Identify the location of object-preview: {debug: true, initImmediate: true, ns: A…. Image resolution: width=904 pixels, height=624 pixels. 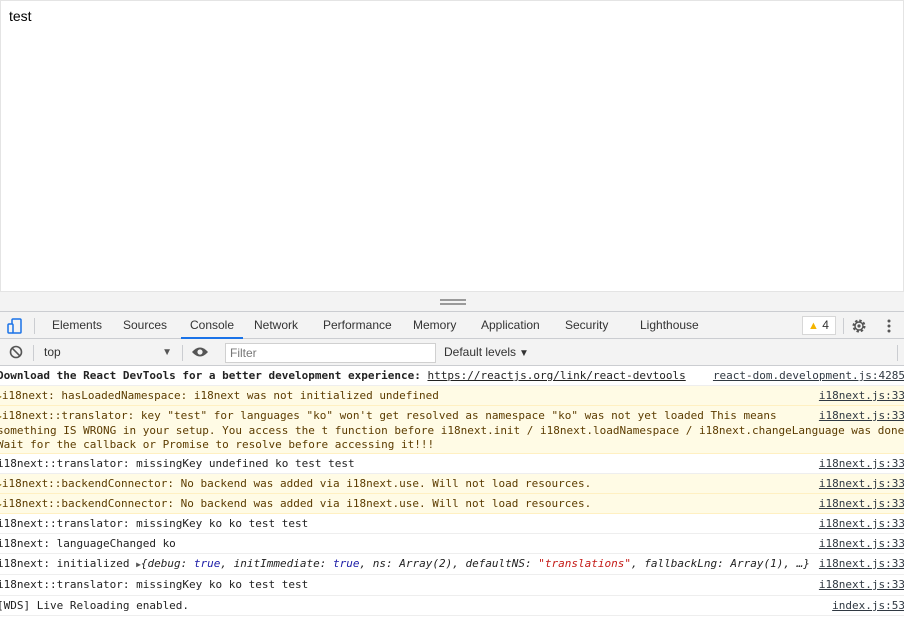
(475, 563).